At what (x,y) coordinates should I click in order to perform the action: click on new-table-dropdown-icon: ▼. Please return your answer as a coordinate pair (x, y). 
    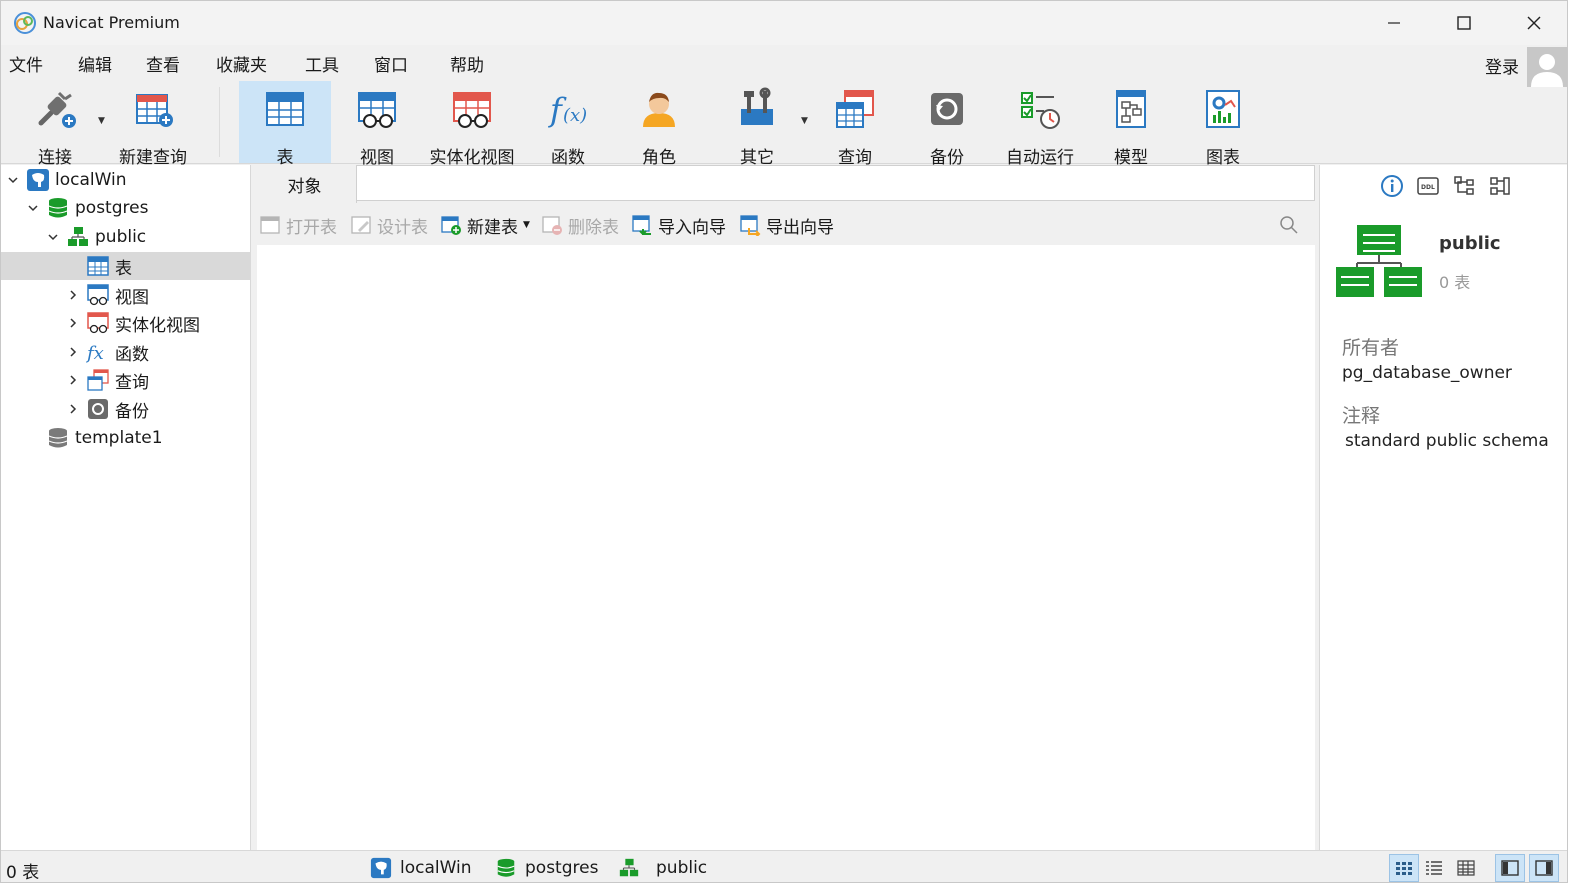
    Looking at the image, I should click on (526, 225).